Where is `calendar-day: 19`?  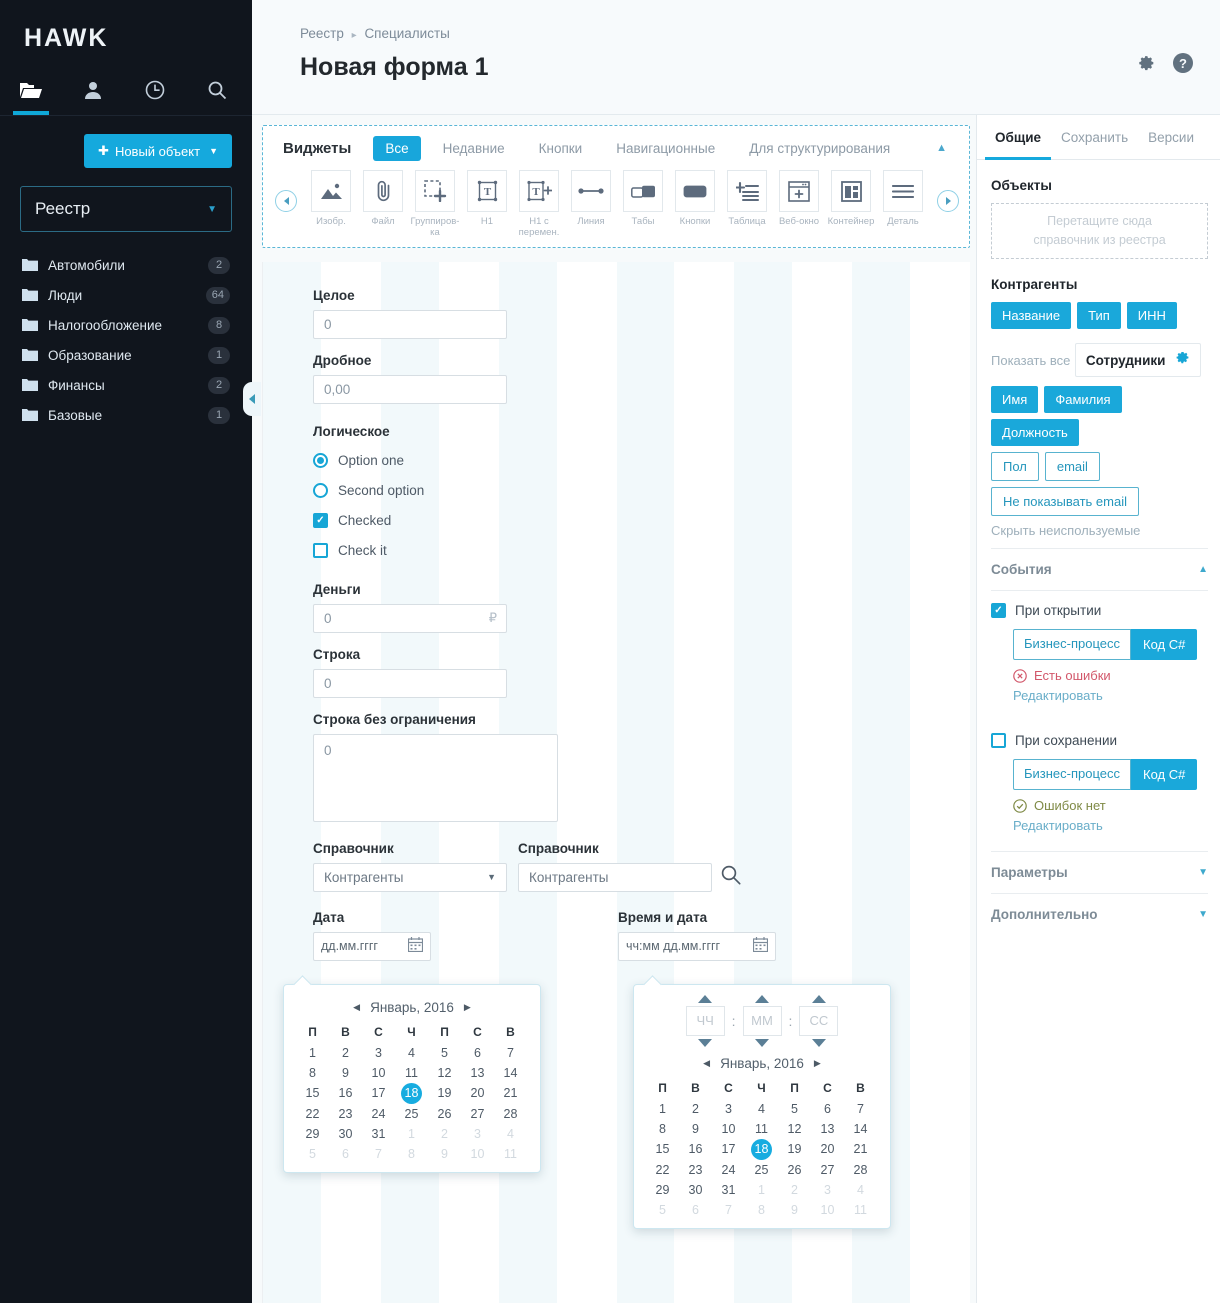 calendar-day: 19 is located at coordinates (444, 1093).